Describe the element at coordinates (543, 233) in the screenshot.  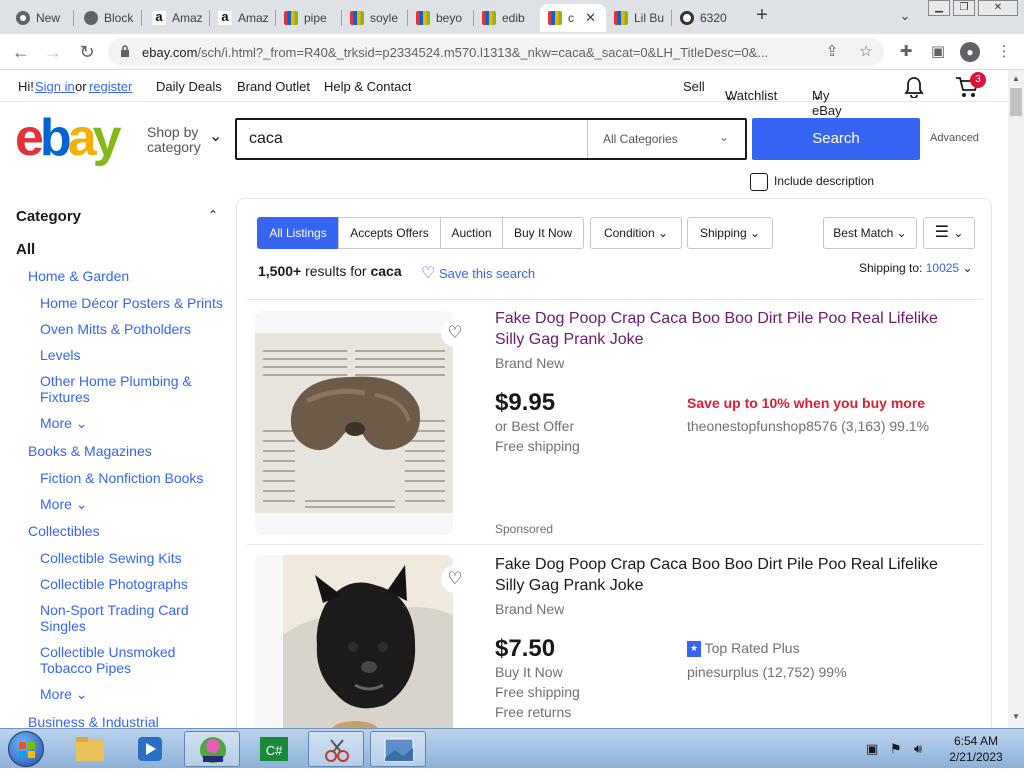
I see `filter-buy-it-now: Buy It Now` at that location.